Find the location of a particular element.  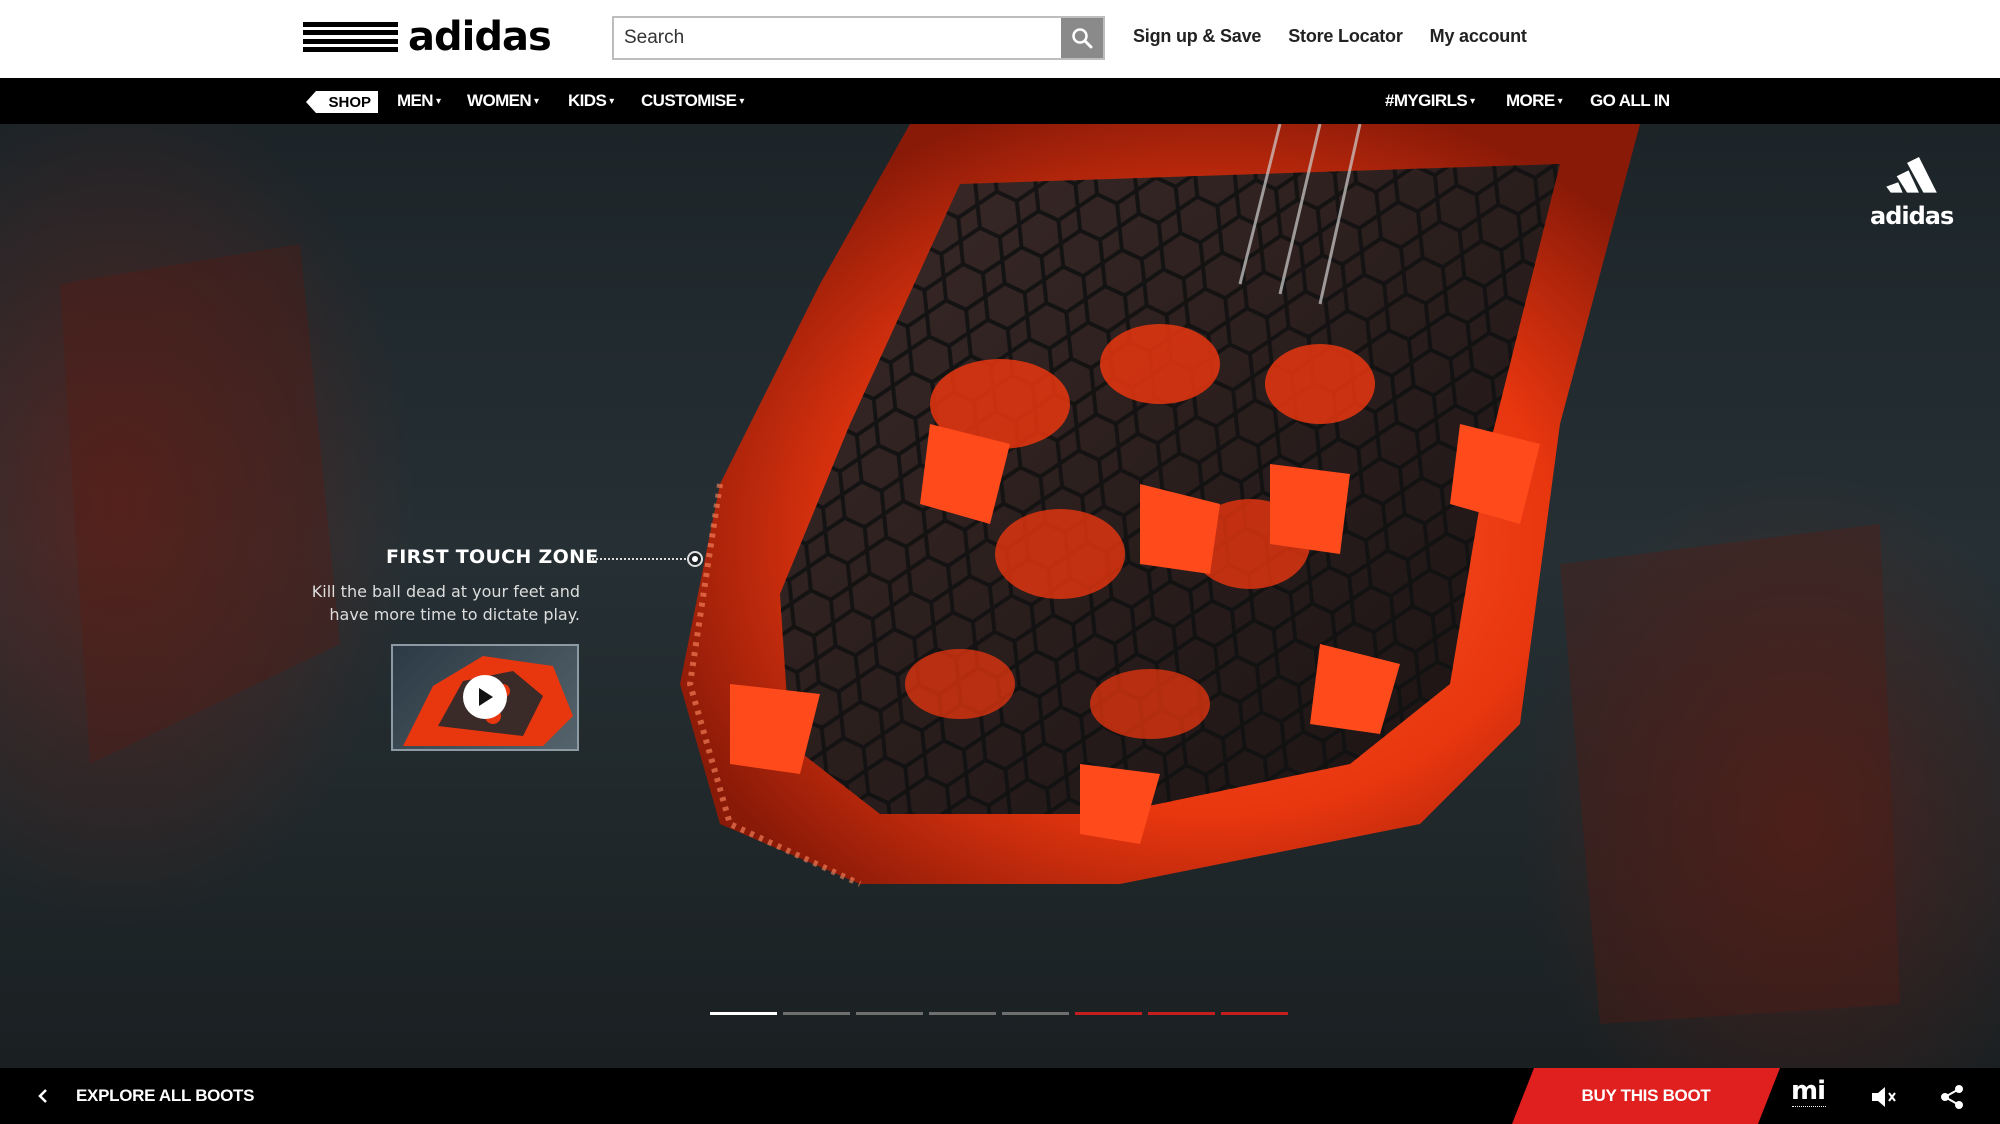

play-button is located at coordinates (485, 697).